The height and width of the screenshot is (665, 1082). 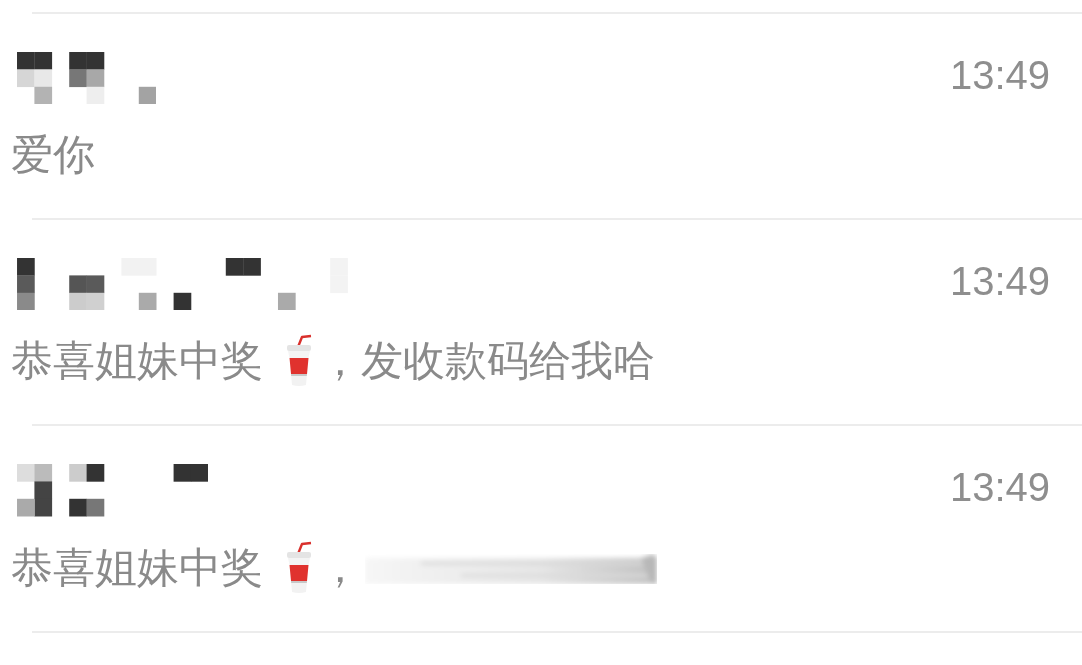 I want to click on comment-text: 爱你, so click(x=53, y=155).